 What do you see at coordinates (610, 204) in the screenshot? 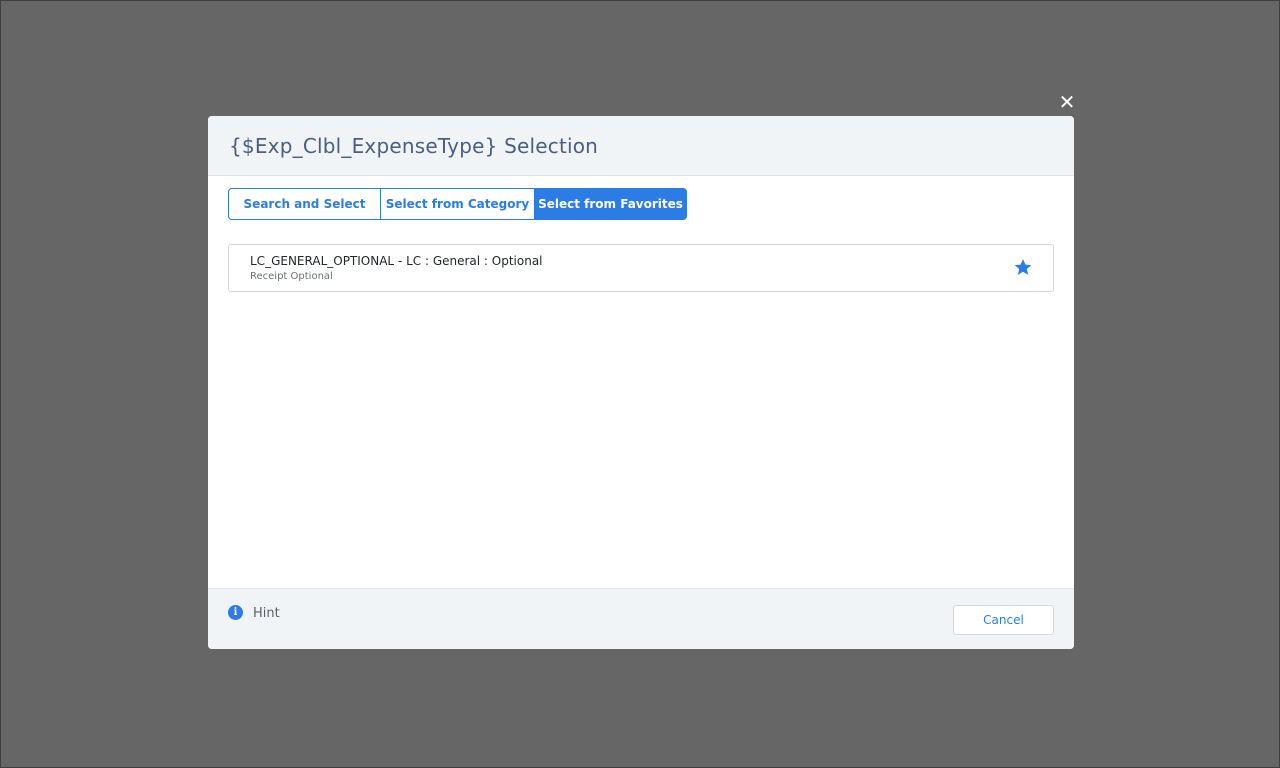
I see `tab-select-from-favorites: Select from Favorites` at bounding box center [610, 204].